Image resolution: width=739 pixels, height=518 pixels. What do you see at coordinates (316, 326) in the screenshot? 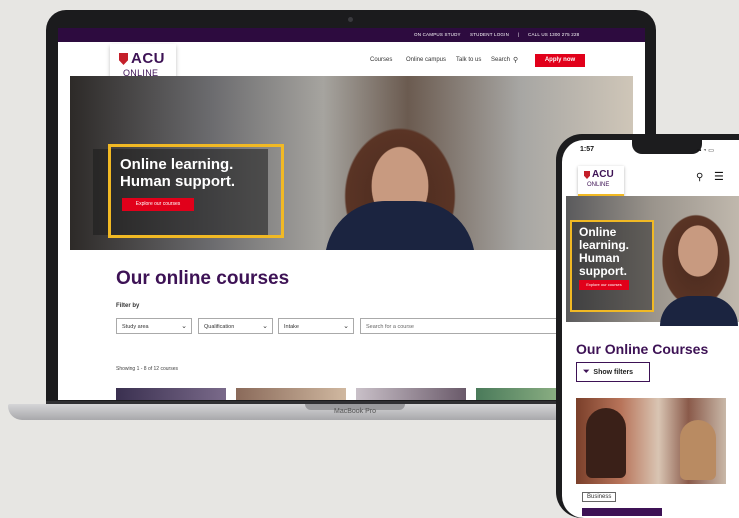
I see `intake-select: Intake ⌄` at bounding box center [316, 326].